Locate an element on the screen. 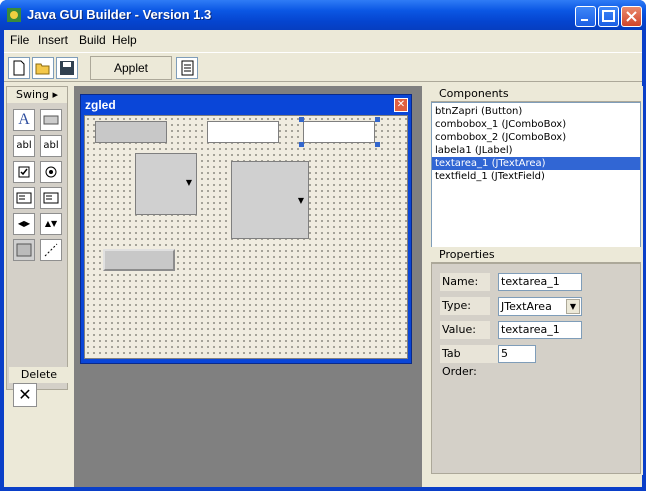 The height and width of the screenshot is (491, 646). new-document-icon is located at coordinates (19, 68).